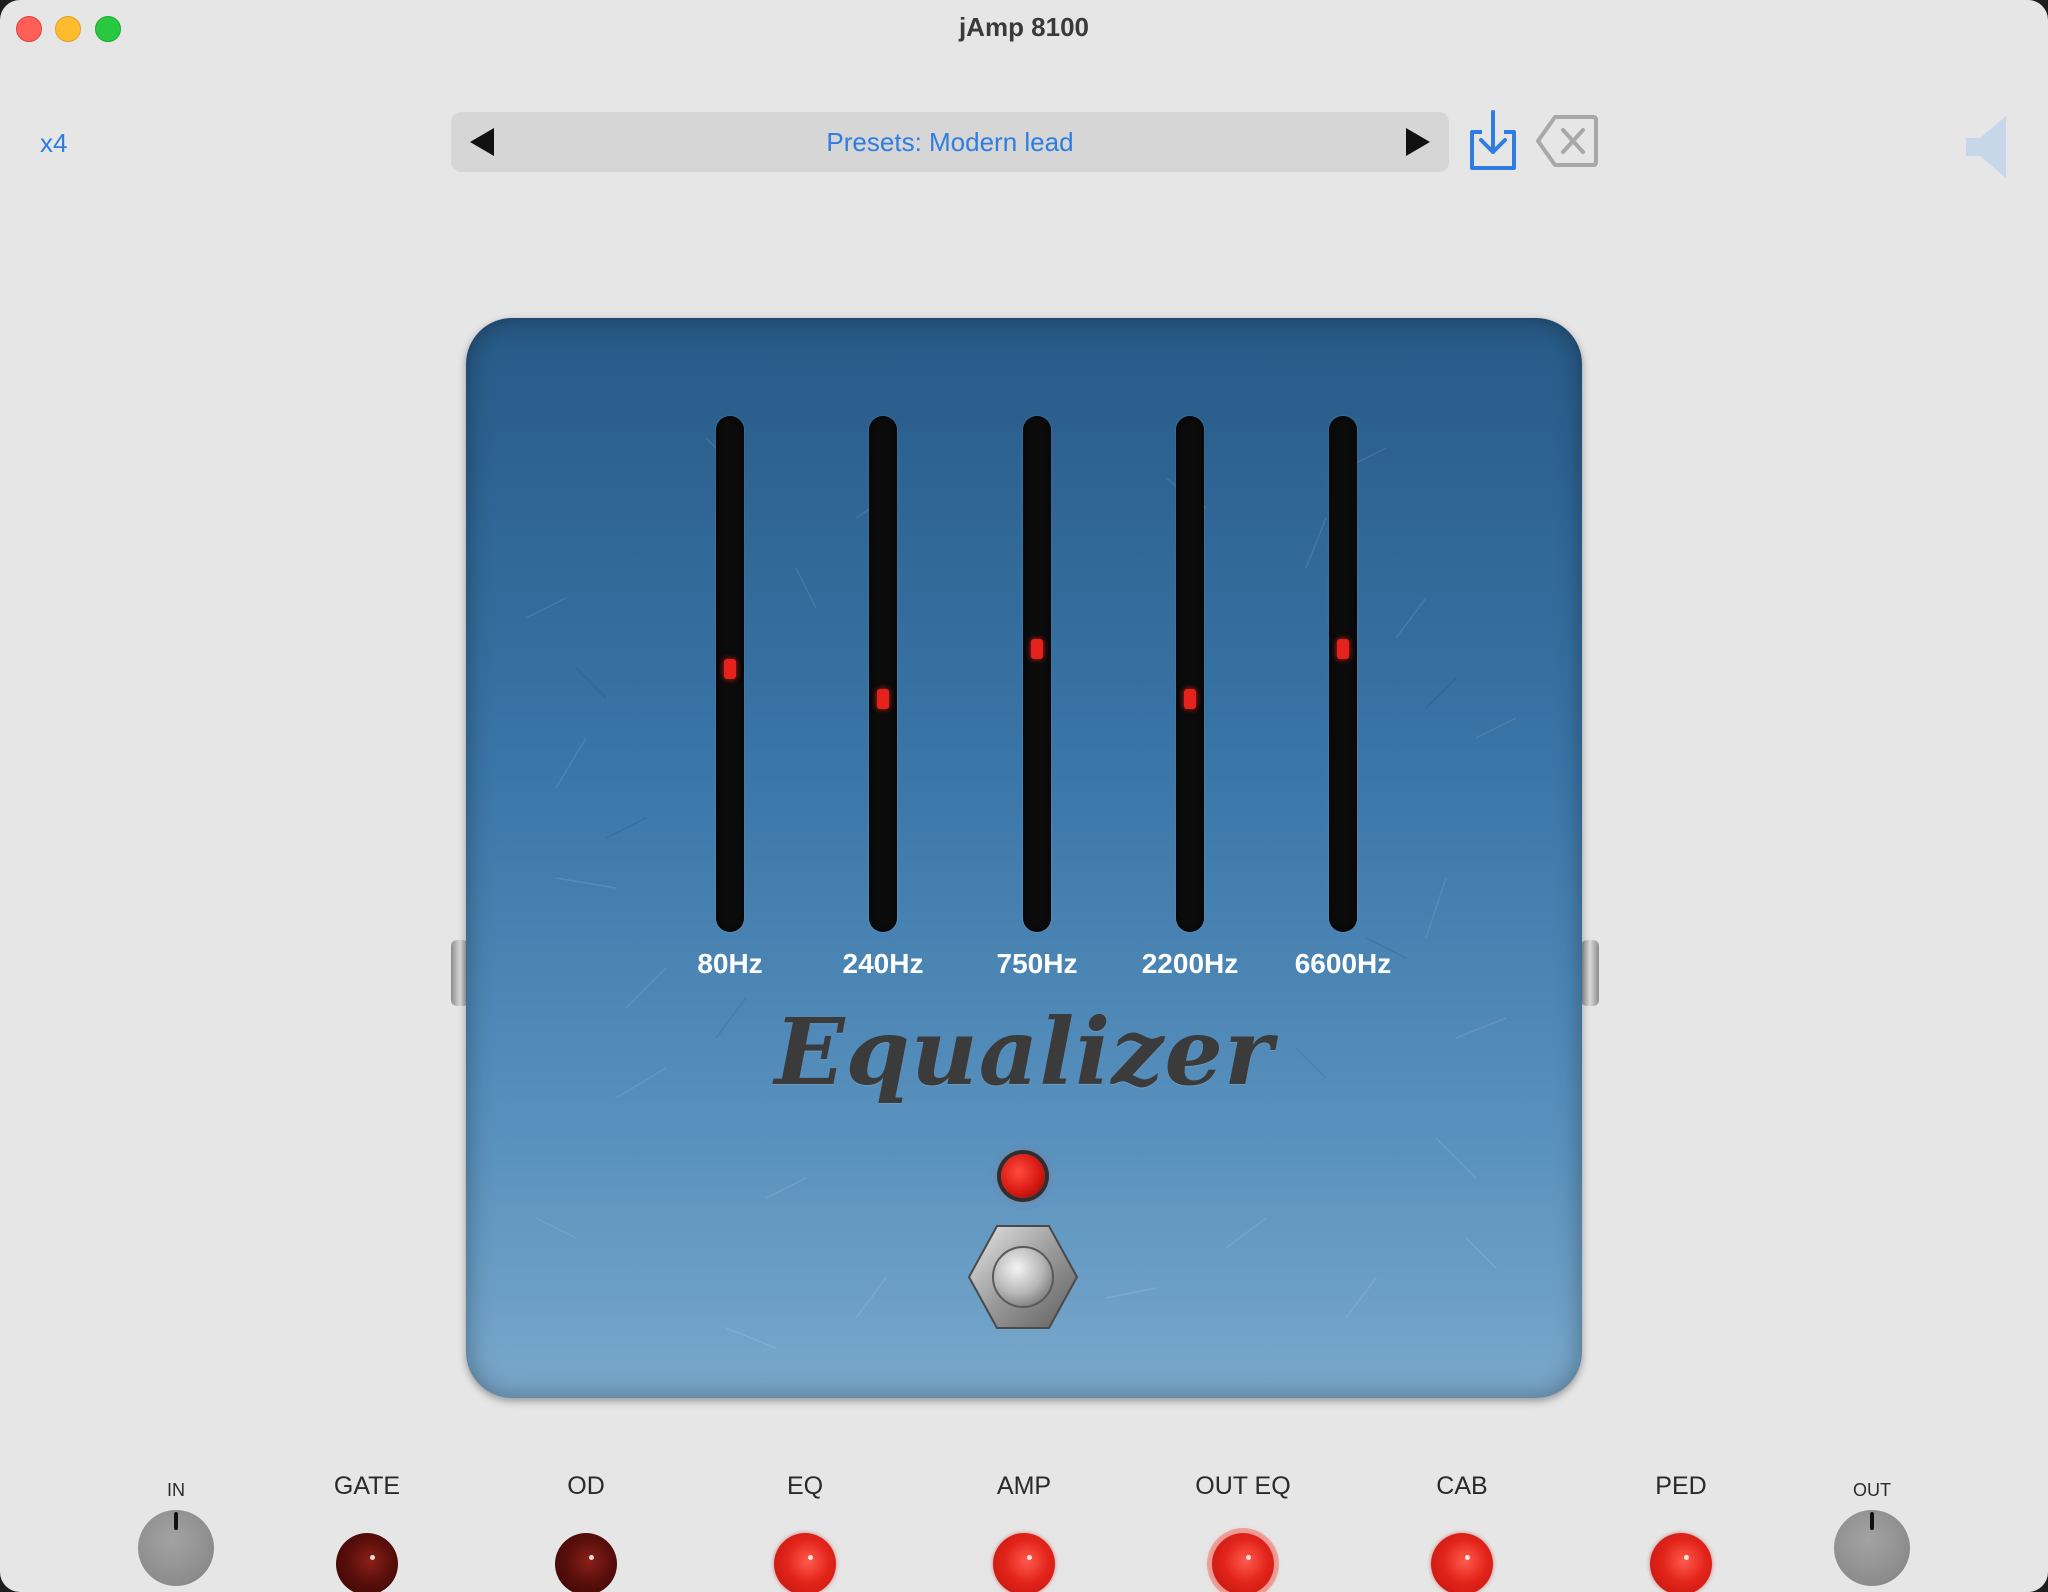  Describe the element at coordinates (176, 1548) in the screenshot. I see `input-level-knob` at that location.